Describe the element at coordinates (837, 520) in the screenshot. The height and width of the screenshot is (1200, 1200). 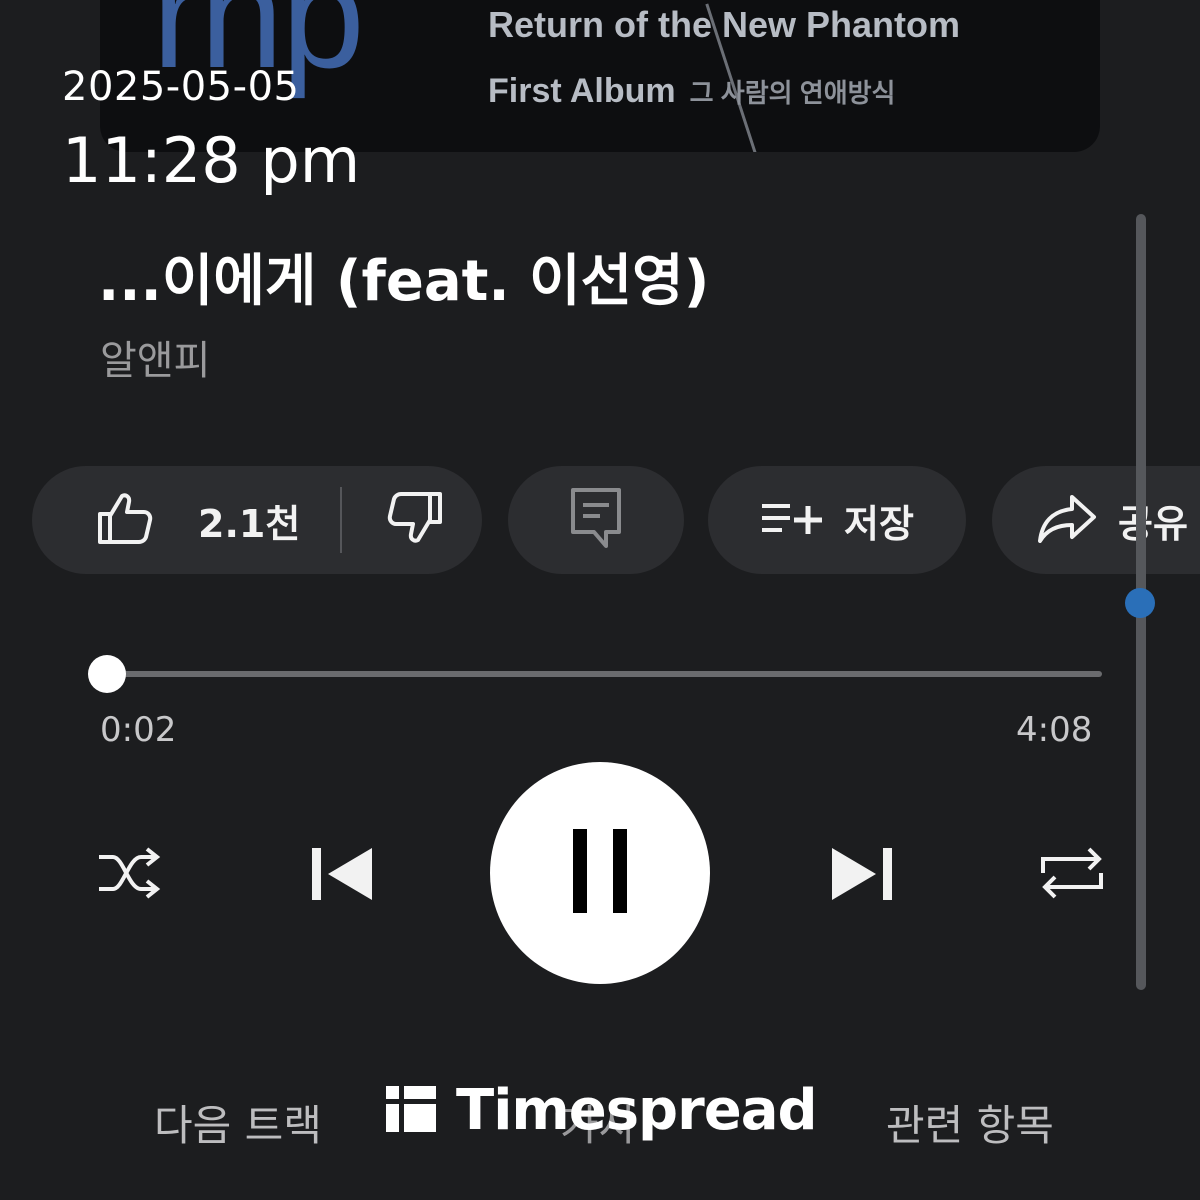
I see `save-button: 저장` at that location.